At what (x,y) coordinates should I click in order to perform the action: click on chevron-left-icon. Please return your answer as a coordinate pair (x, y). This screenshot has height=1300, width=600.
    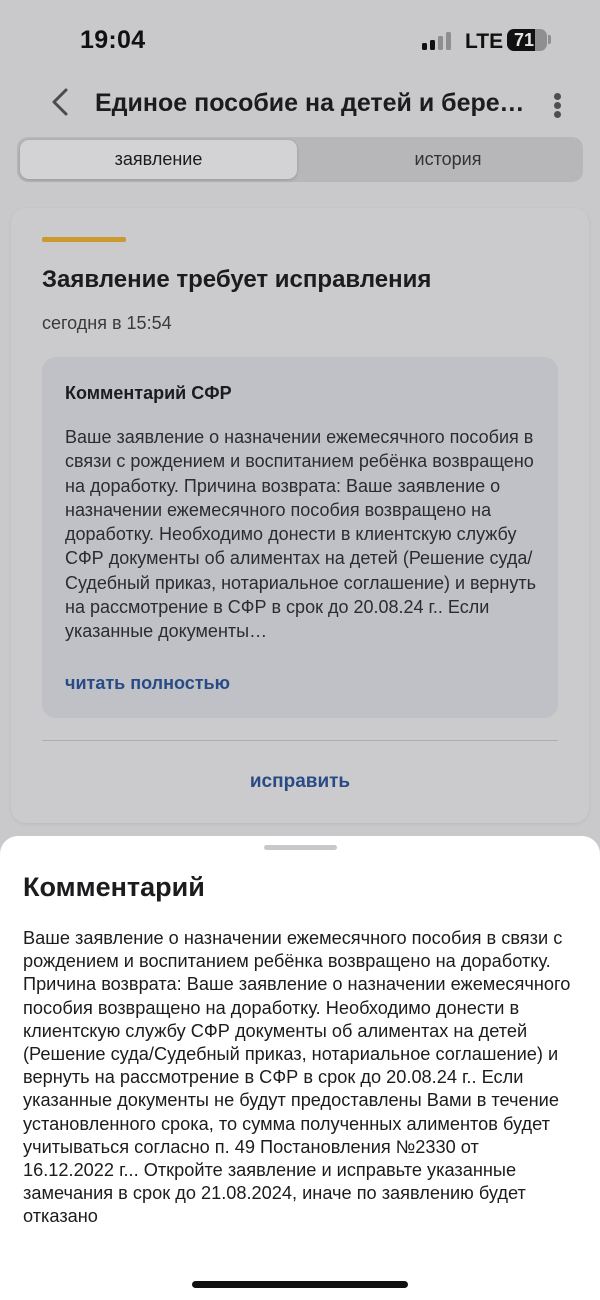
    Looking at the image, I should click on (60, 102).